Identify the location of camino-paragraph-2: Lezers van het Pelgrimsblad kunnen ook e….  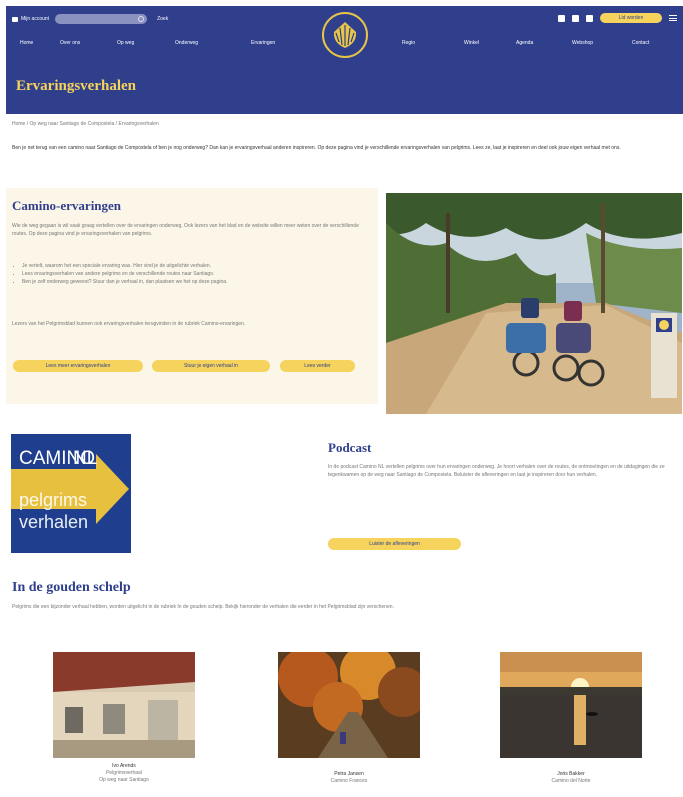
(129, 324).